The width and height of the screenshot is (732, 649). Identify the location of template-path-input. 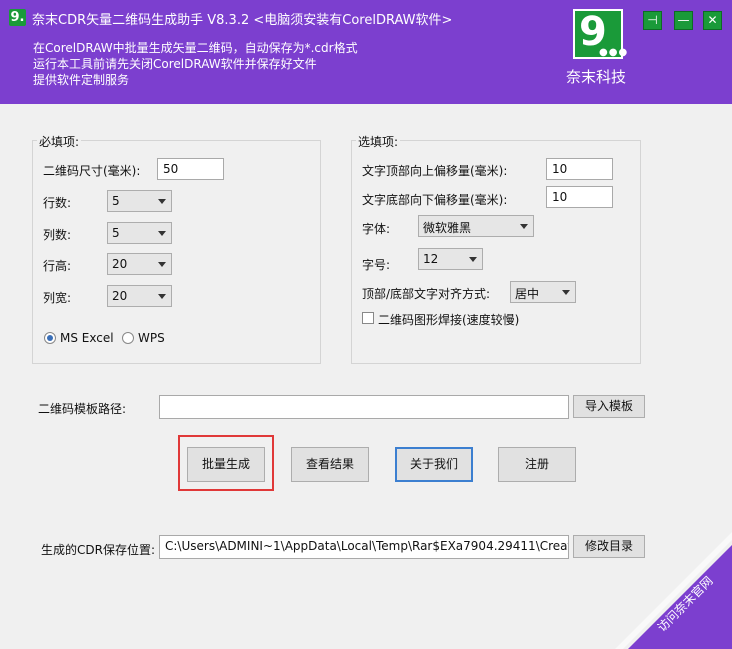
(364, 407).